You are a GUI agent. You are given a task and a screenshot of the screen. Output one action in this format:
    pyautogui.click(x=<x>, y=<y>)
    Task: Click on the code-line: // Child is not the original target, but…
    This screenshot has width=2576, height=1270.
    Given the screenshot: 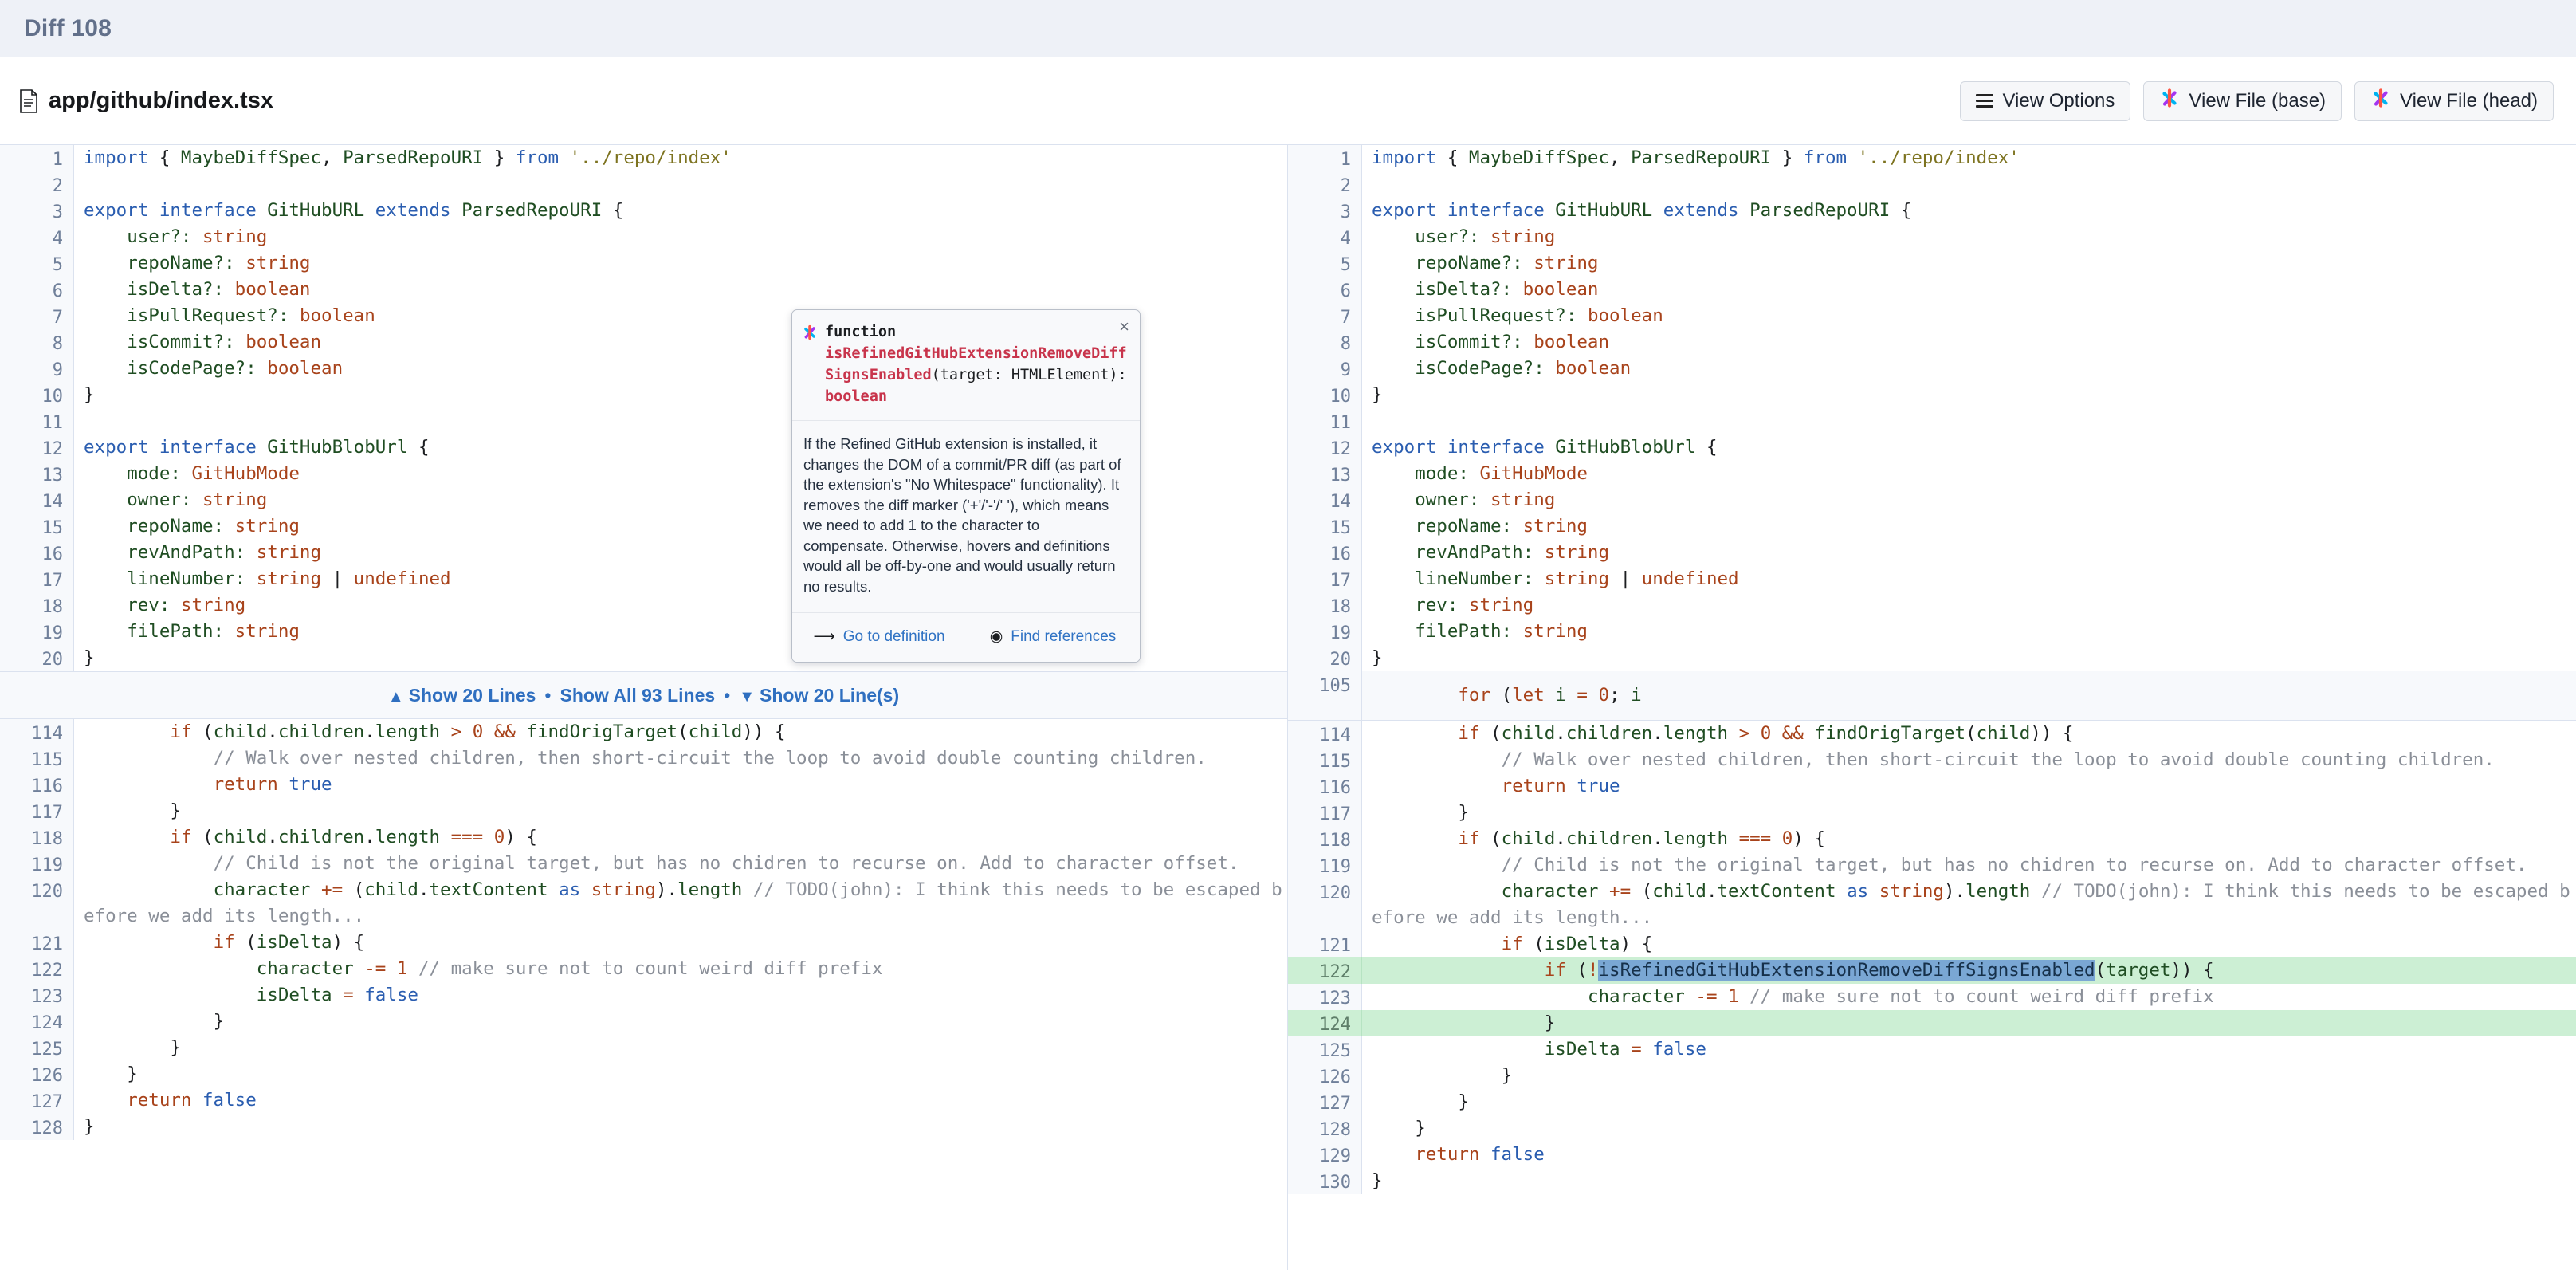 What is the action you would take?
    pyautogui.click(x=1969, y=865)
    